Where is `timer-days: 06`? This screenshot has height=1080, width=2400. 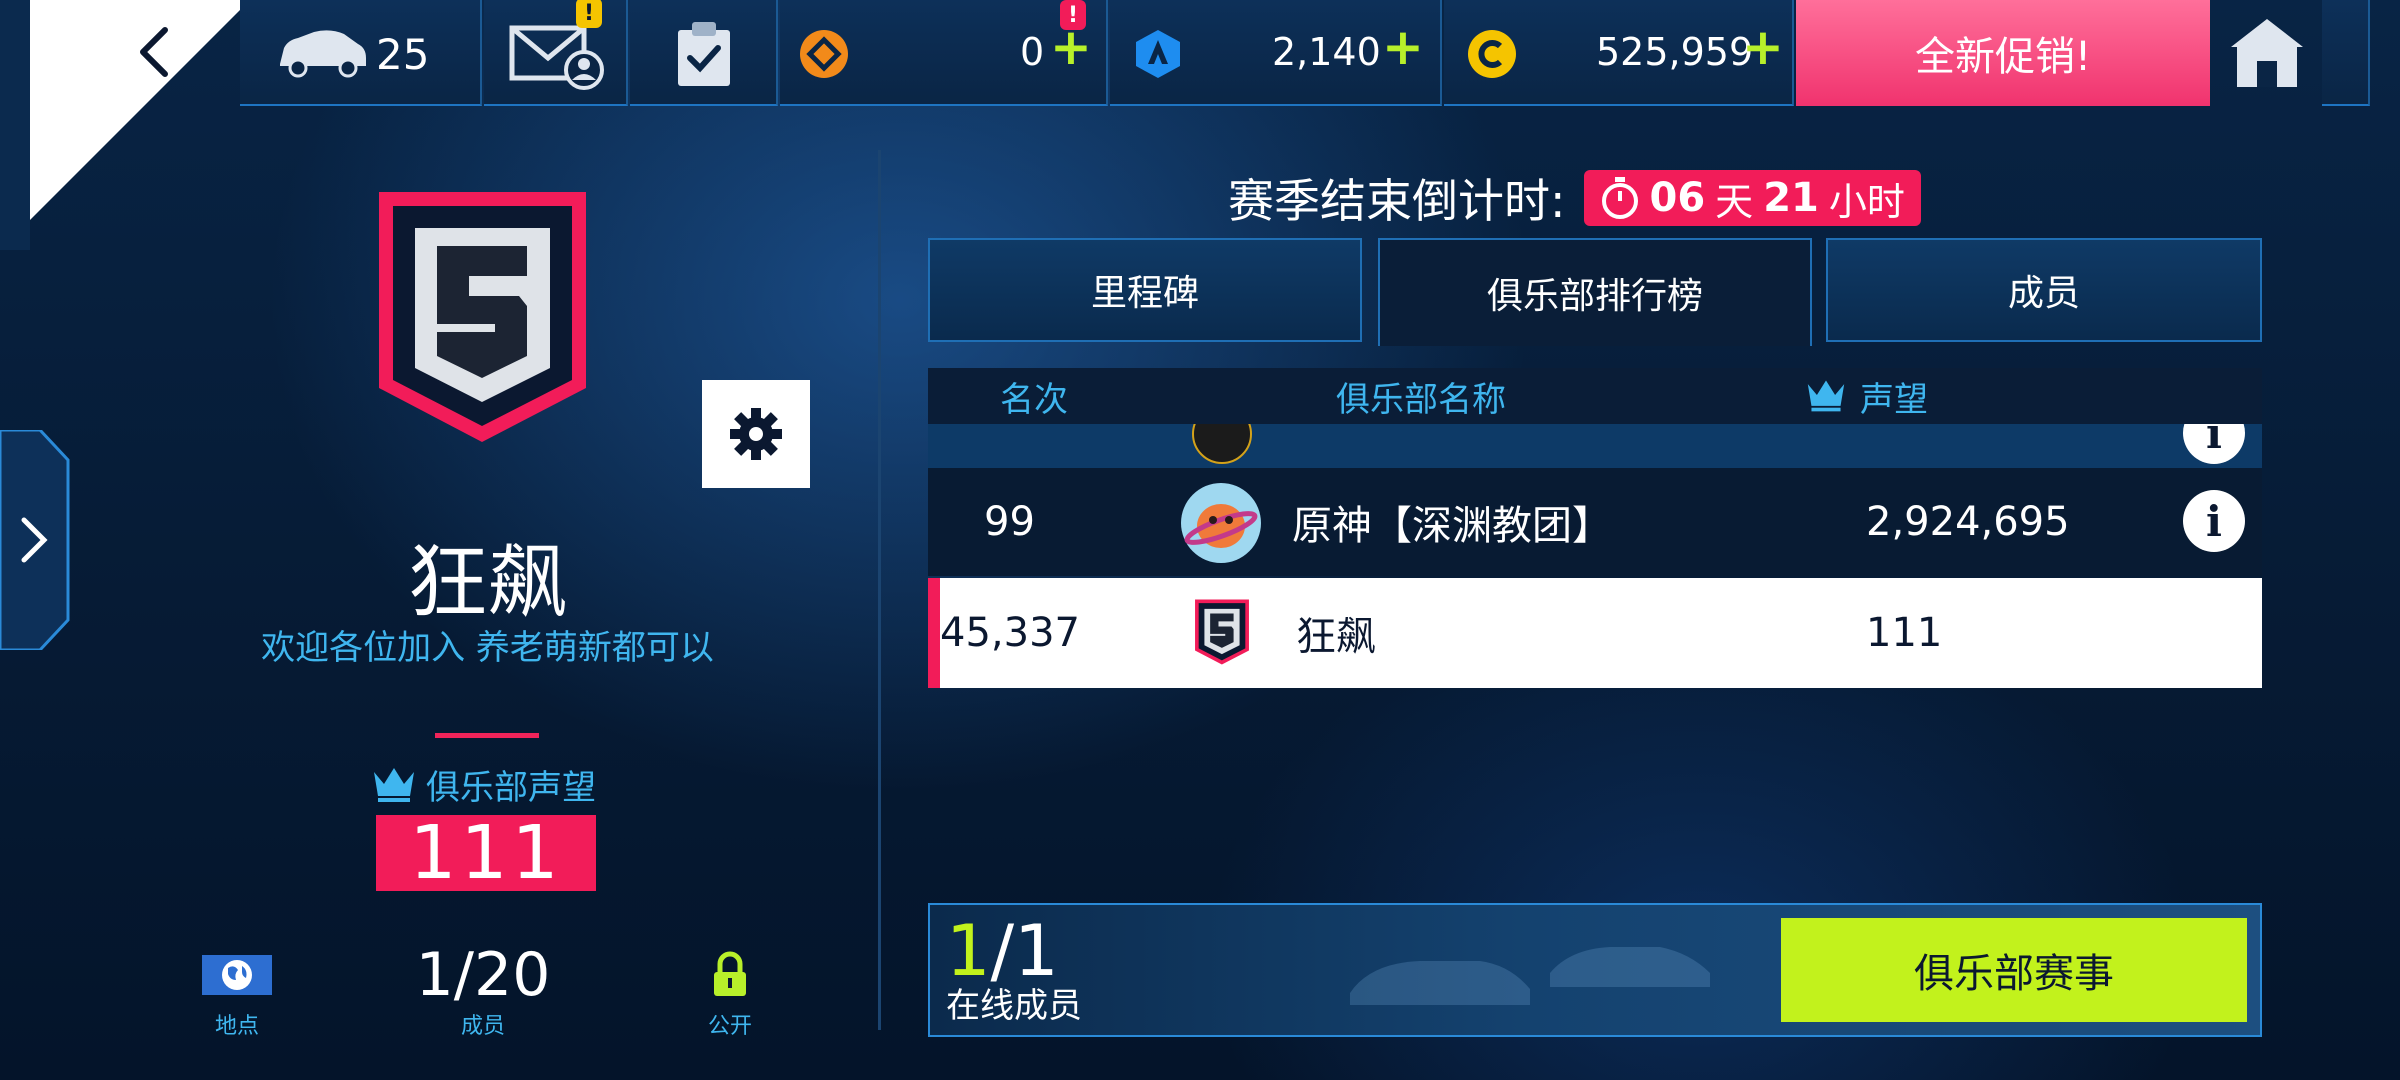
timer-days: 06 is located at coordinates (1677, 198).